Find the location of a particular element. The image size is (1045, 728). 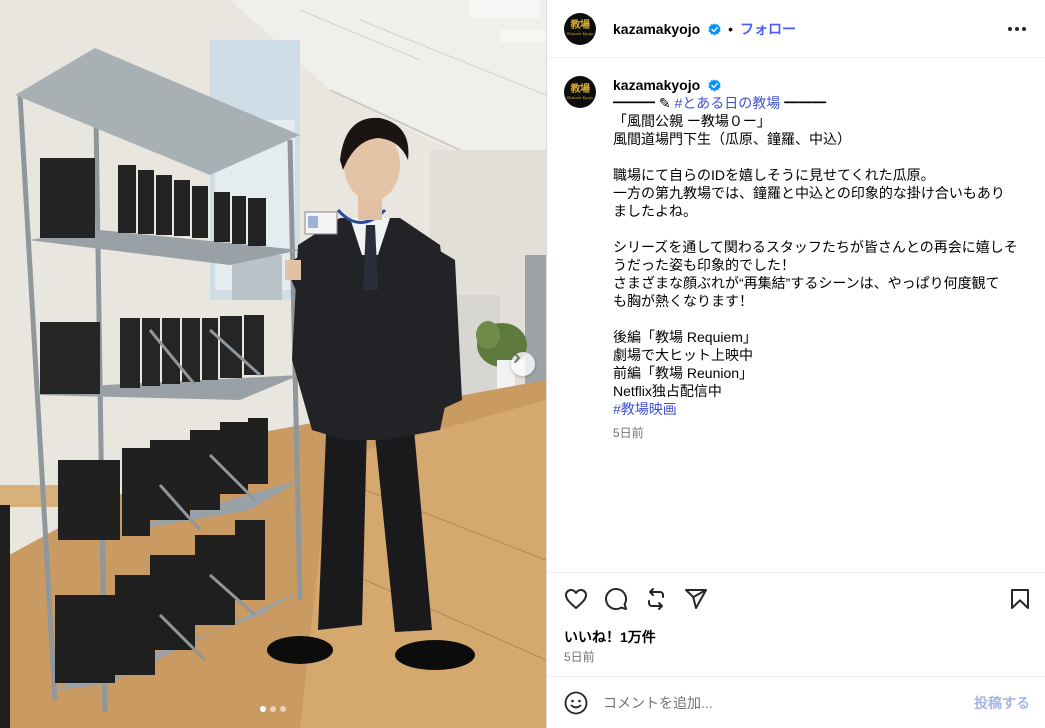

caption-timestamp: 5日前 is located at coordinates (628, 433).